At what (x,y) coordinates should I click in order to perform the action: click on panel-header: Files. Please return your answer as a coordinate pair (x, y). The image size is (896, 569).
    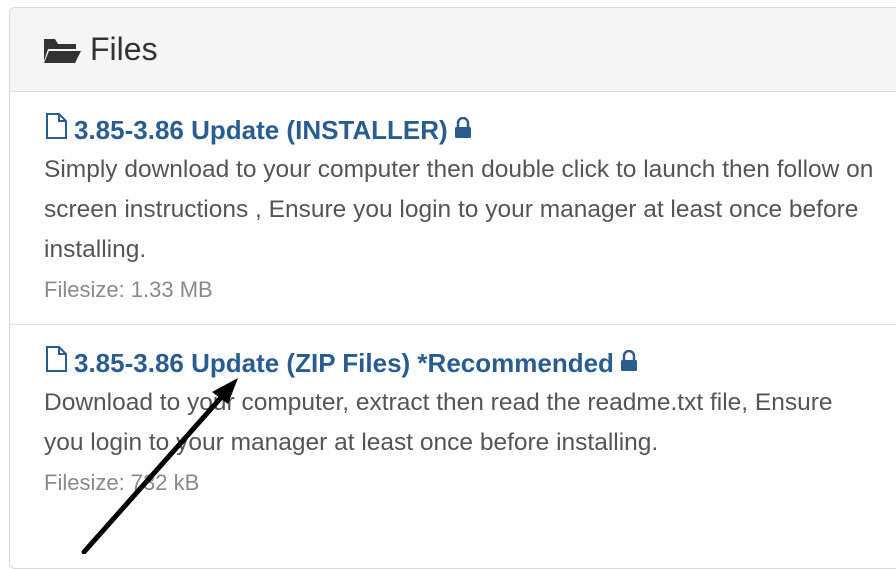
    Looking at the image, I should click on (453, 50).